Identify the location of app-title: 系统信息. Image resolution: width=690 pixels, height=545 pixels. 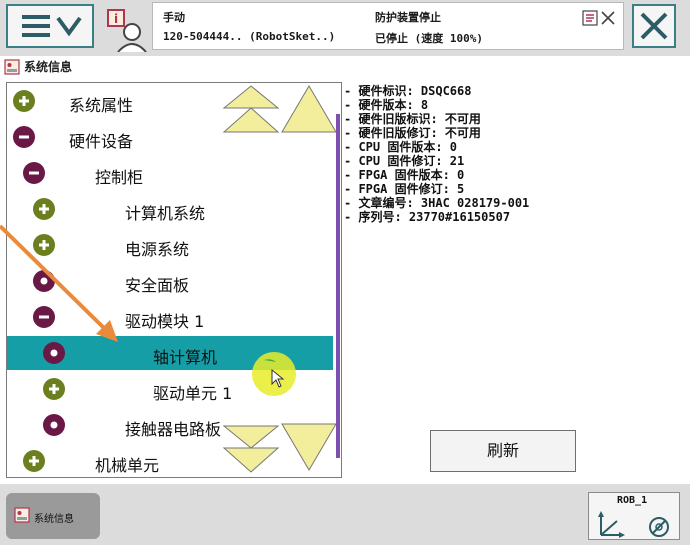
(48, 67).